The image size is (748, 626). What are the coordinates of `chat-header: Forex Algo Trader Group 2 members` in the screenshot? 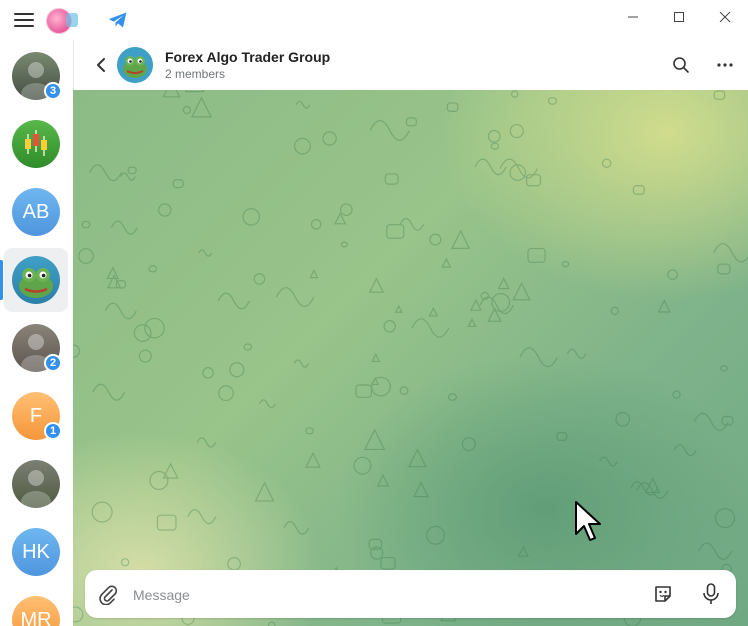 It's located at (410, 65).